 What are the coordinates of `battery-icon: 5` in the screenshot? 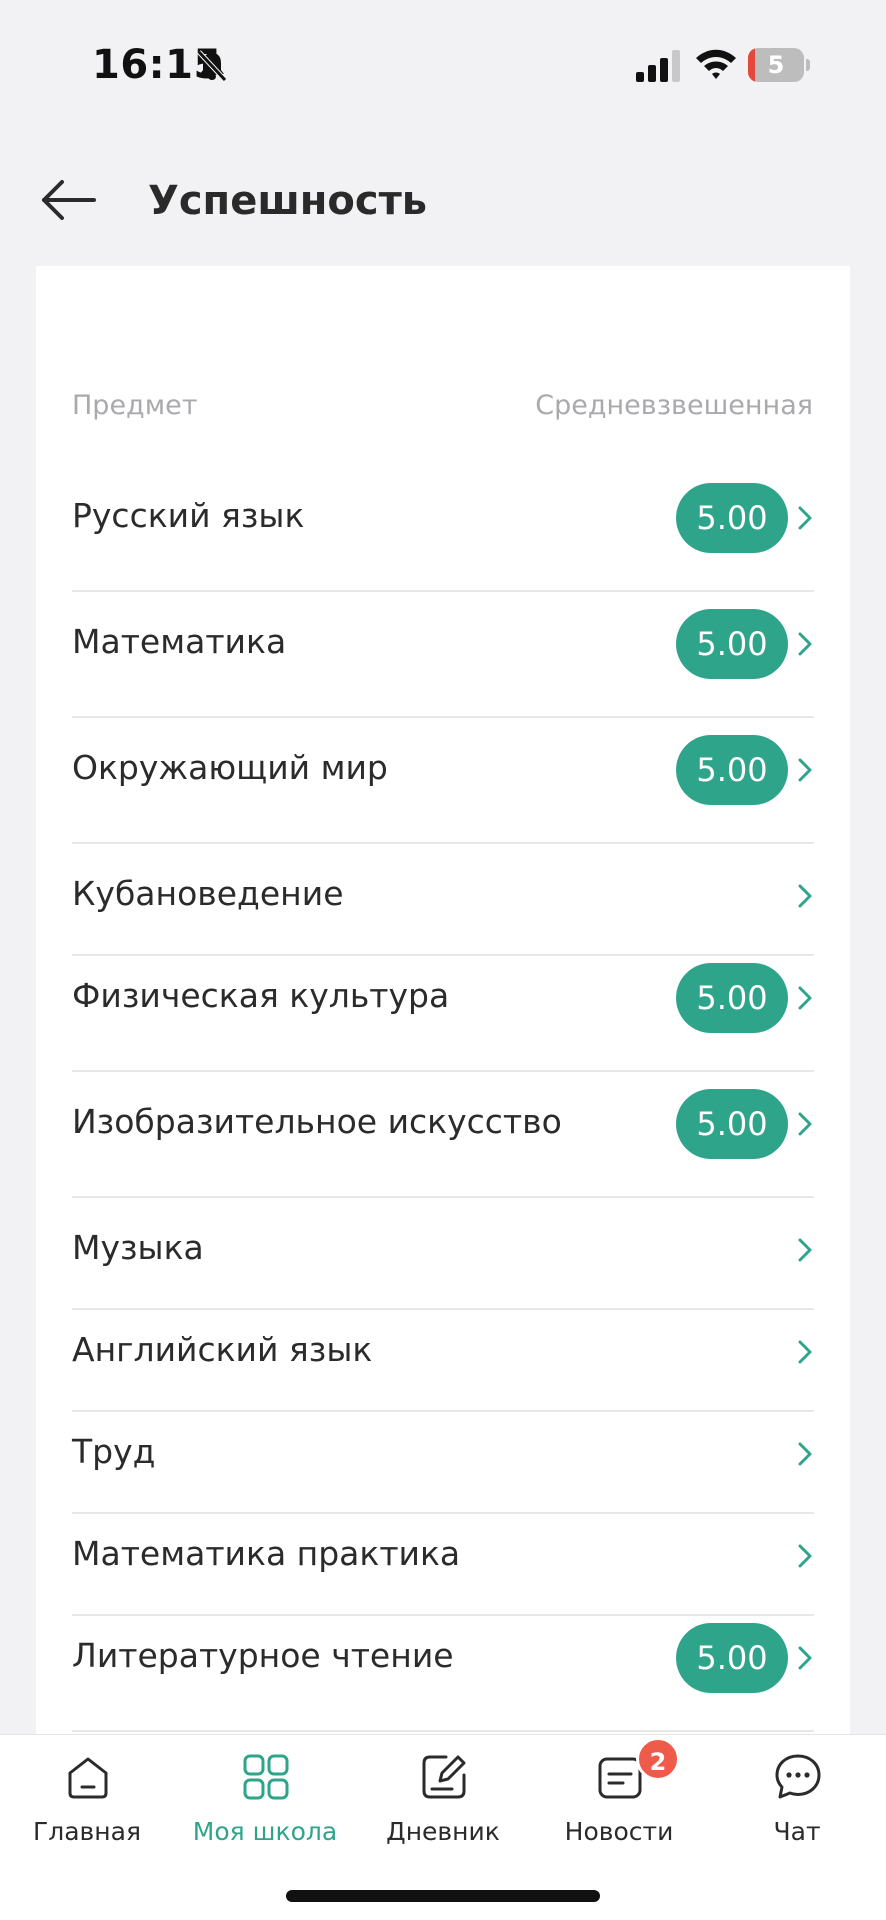 It's located at (779, 65).